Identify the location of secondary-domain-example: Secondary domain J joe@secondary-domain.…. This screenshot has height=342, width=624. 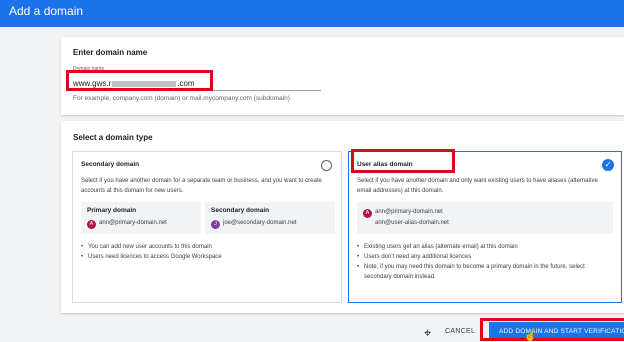
(270, 218).